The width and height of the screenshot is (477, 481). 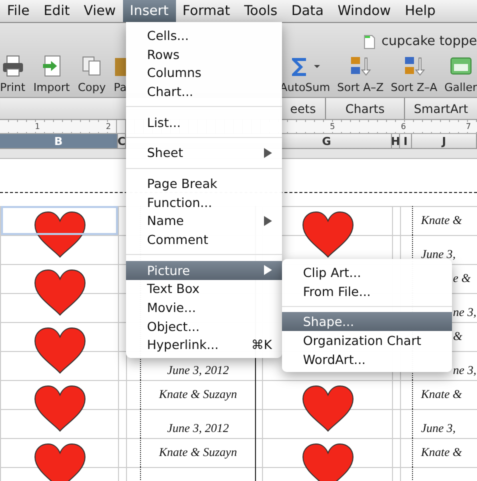 What do you see at coordinates (457, 336) in the screenshot?
I see `cell-text: &` at bounding box center [457, 336].